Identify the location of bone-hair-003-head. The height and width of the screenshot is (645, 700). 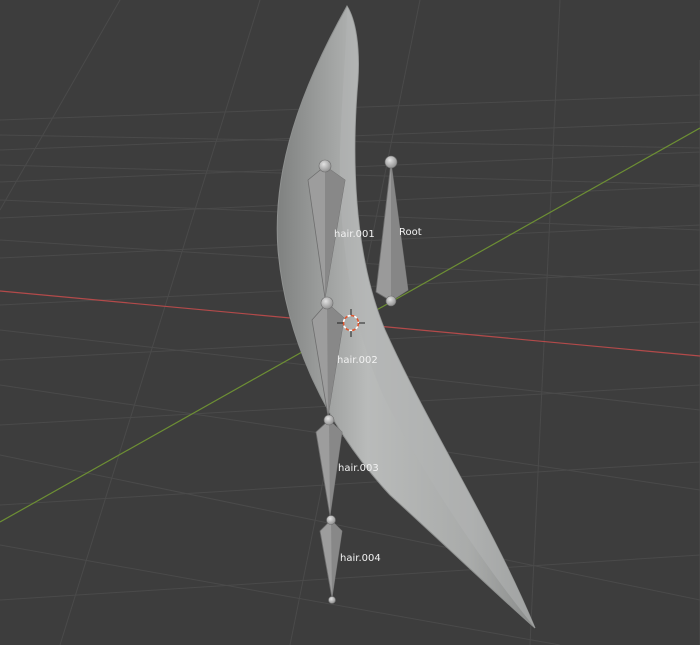
(329, 420).